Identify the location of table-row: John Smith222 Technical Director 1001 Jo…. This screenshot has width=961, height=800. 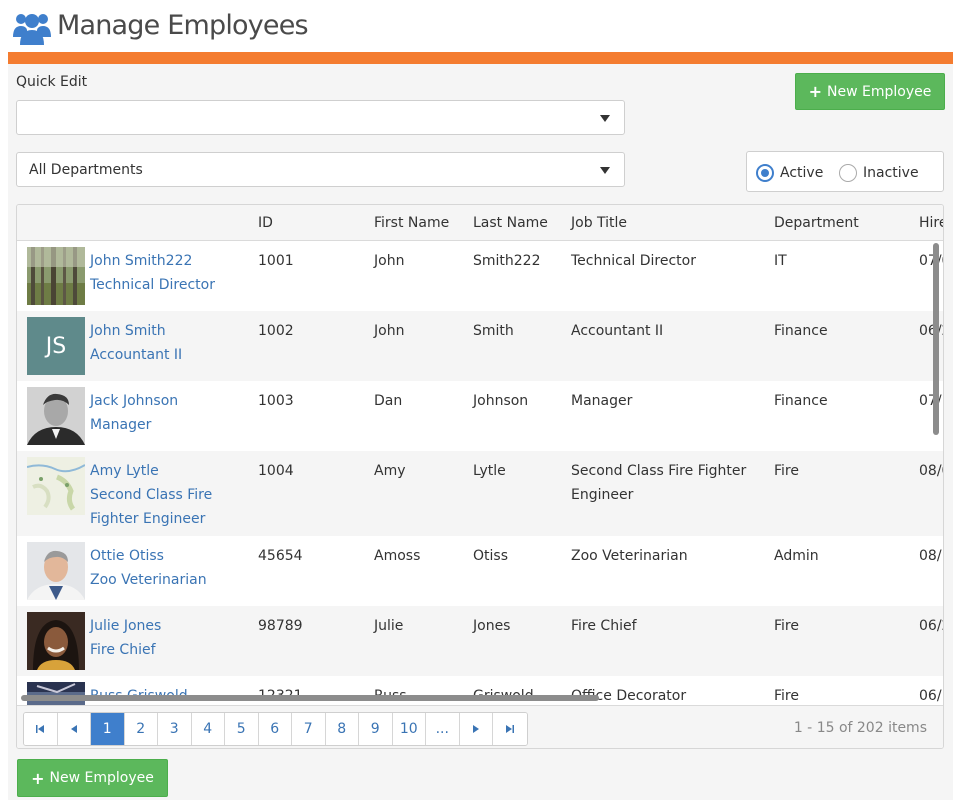
(480, 276).